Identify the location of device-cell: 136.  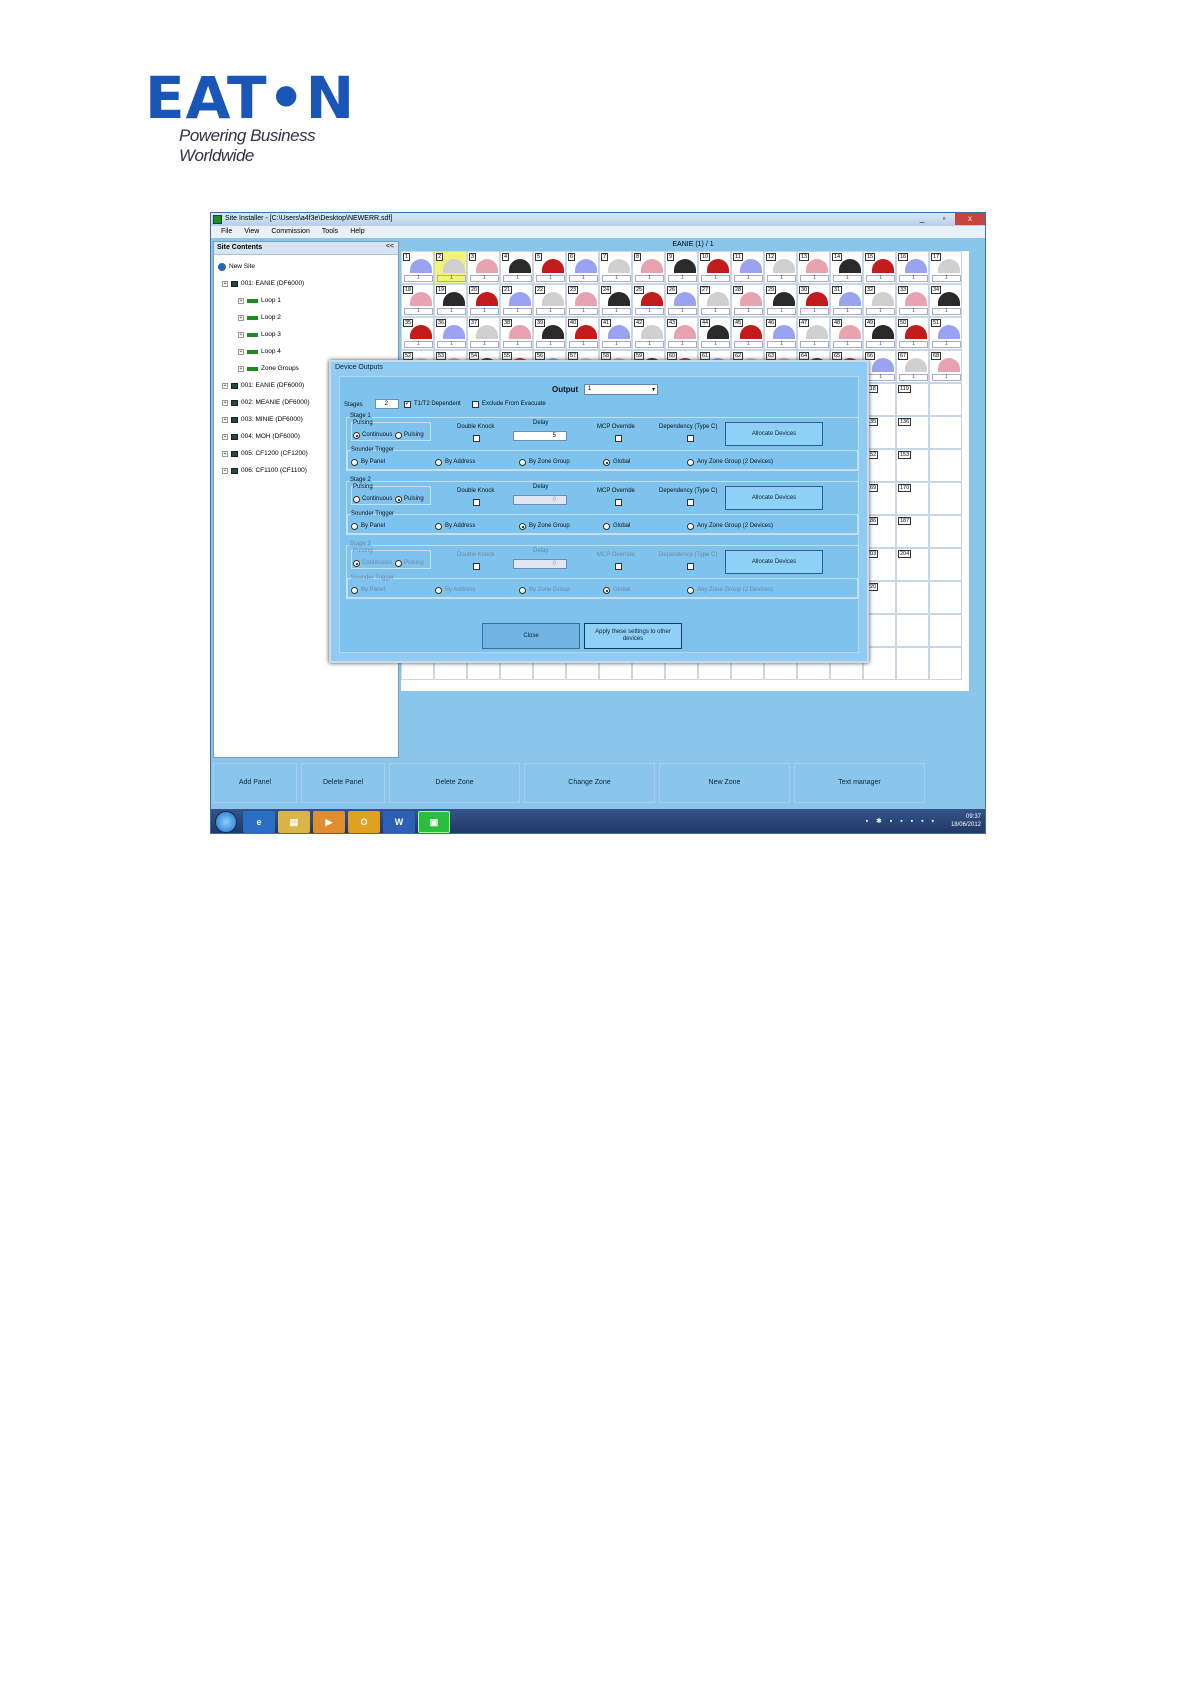
(912, 432).